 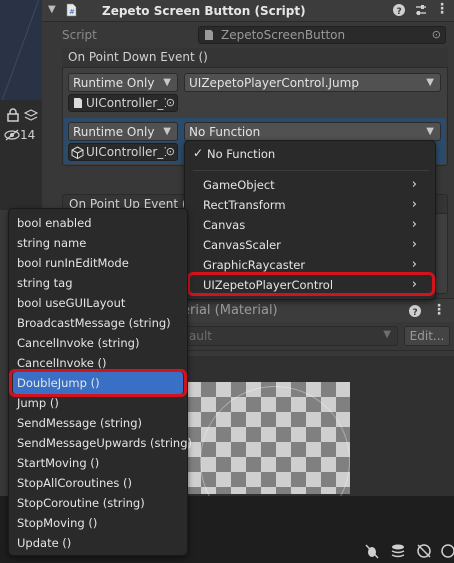 What do you see at coordinates (52, 9) in the screenshot?
I see `foldout-arrow-icon: ▼` at bounding box center [52, 9].